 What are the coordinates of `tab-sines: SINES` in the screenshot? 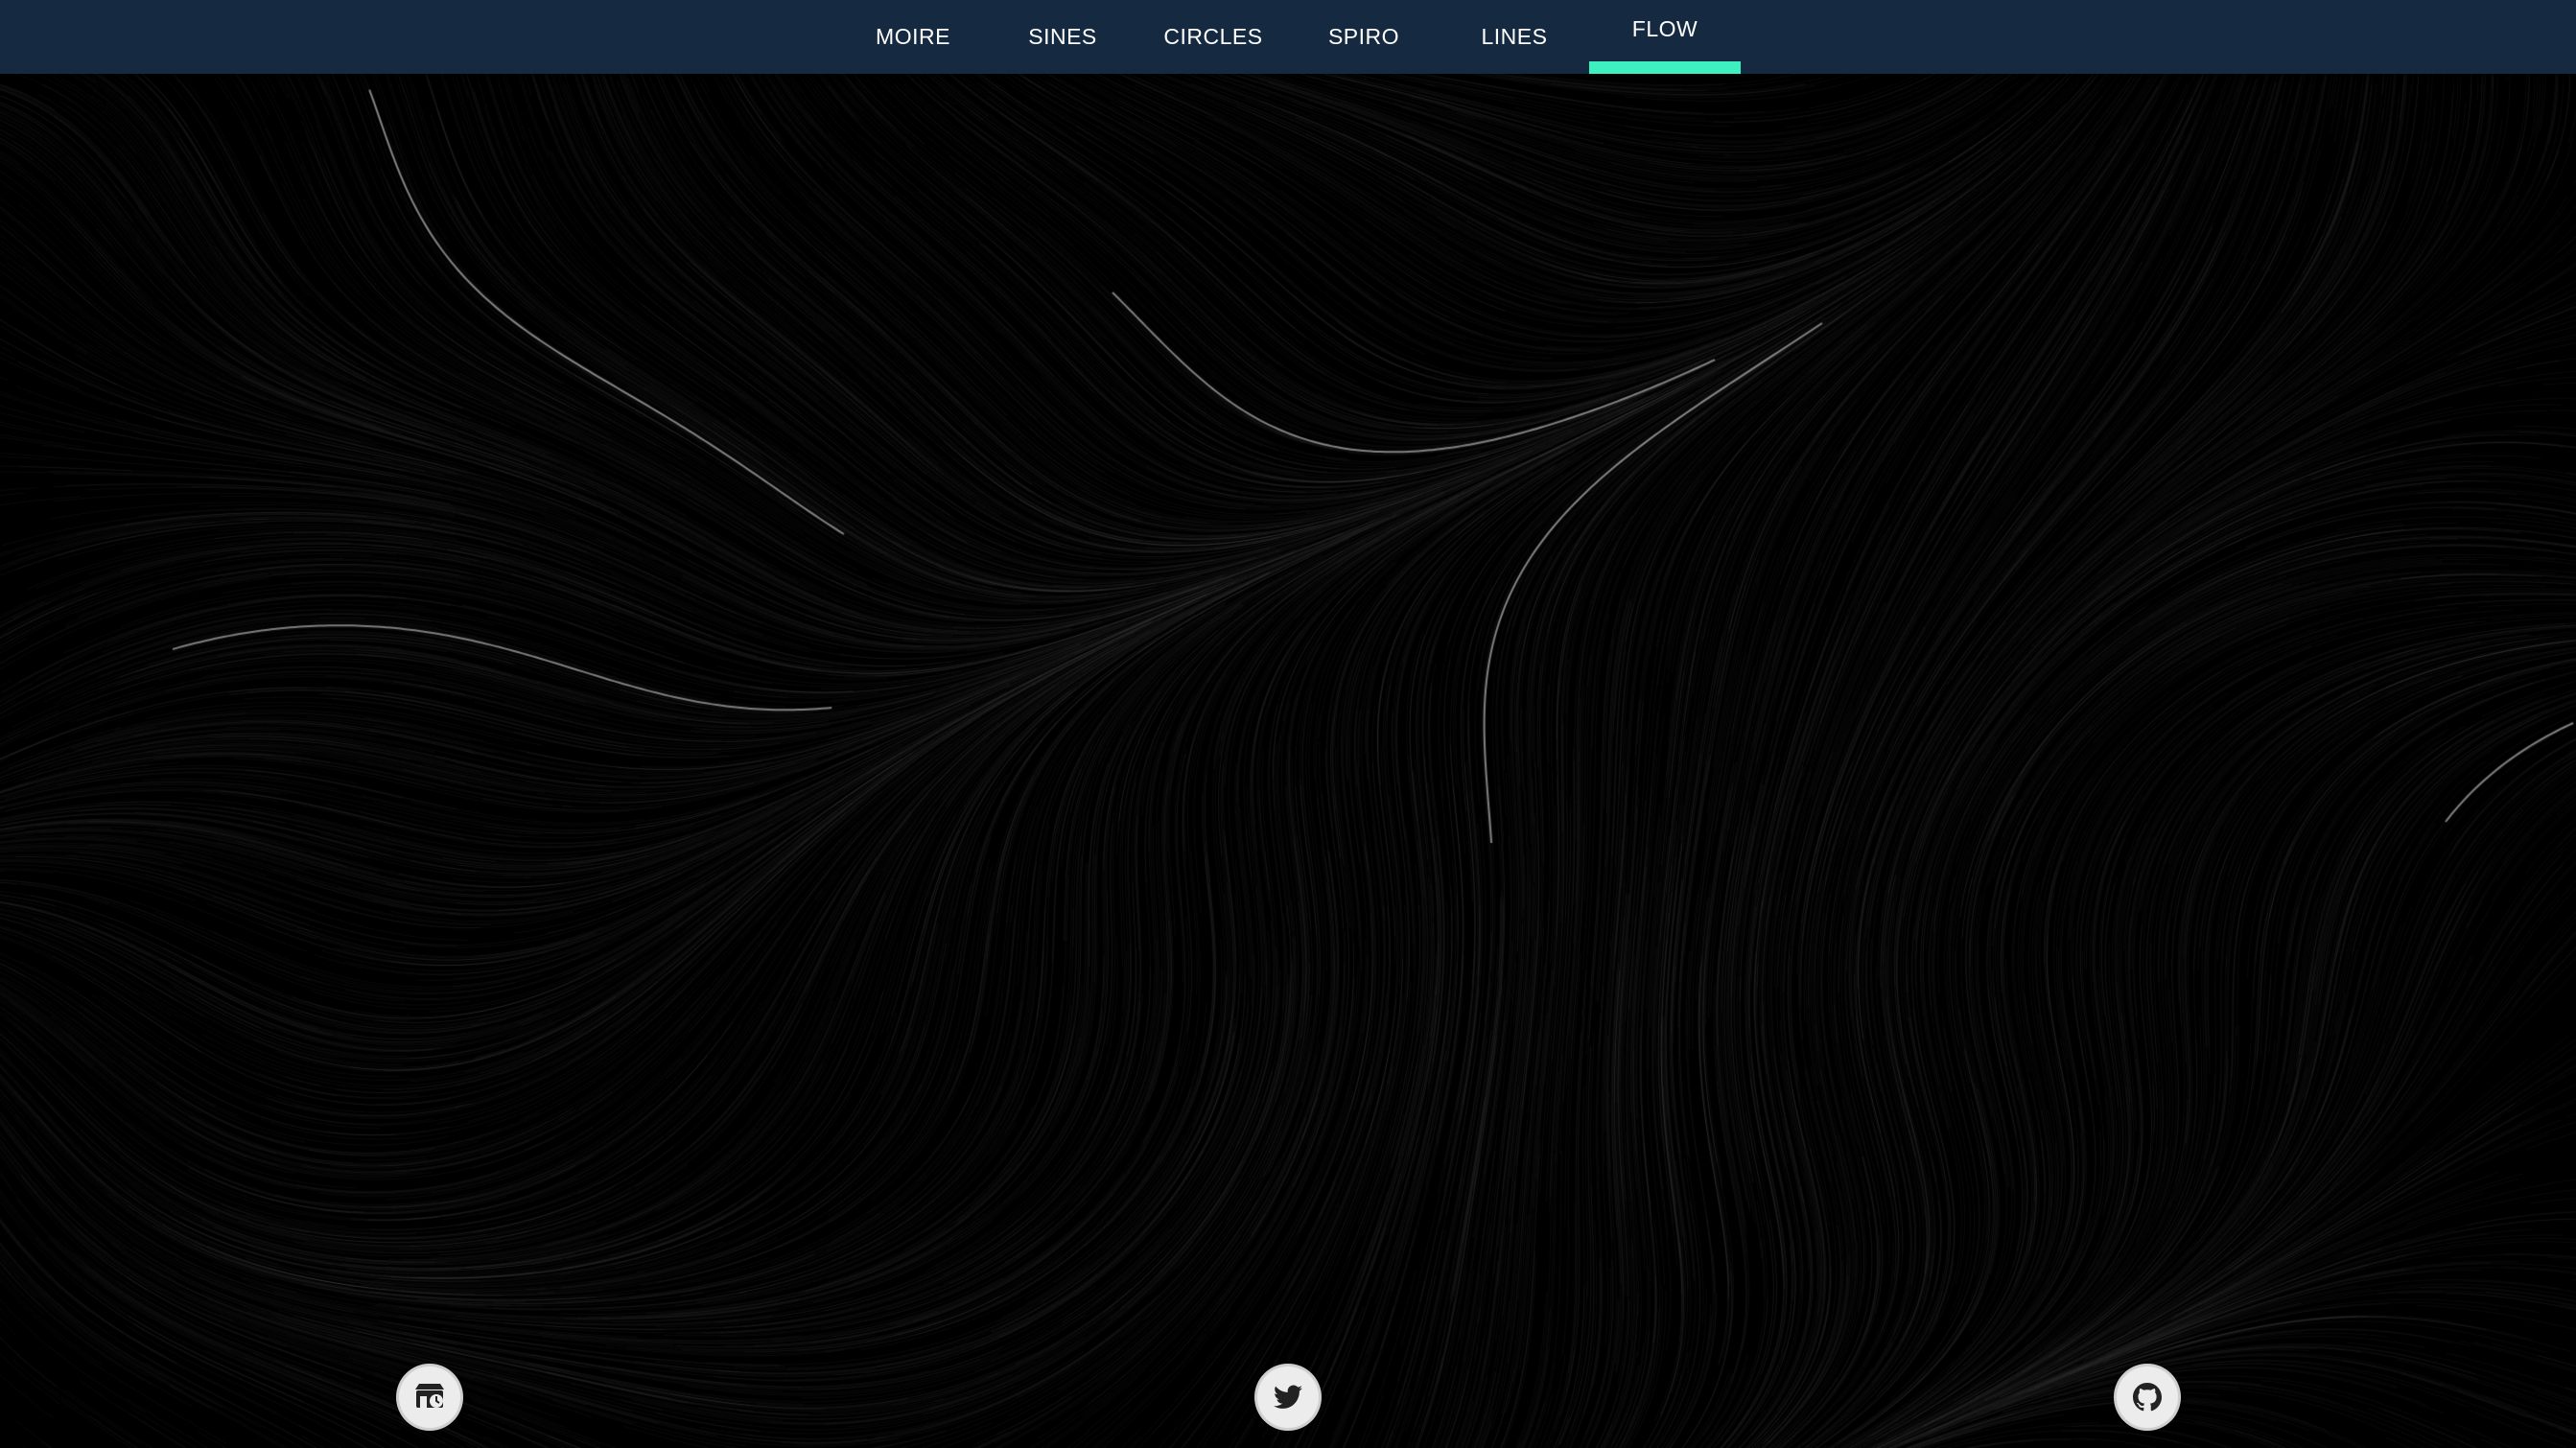 It's located at (1062, 37).